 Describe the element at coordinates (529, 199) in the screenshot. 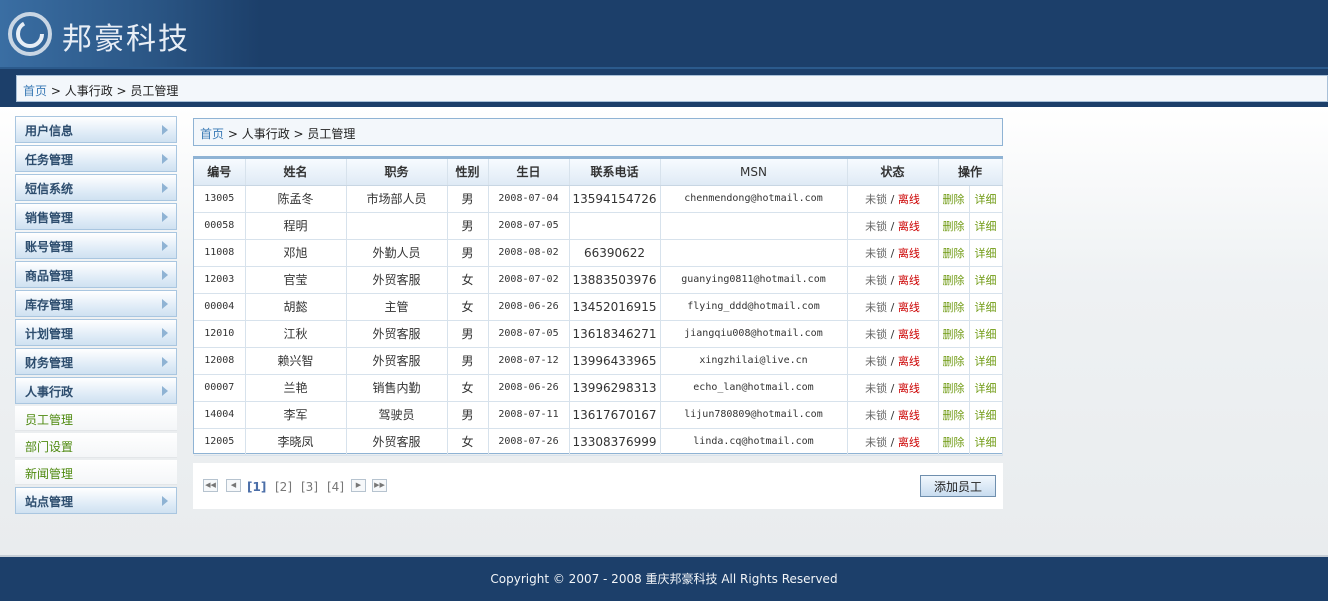

I see `cell-birthday: 2008-07-04` at that location.